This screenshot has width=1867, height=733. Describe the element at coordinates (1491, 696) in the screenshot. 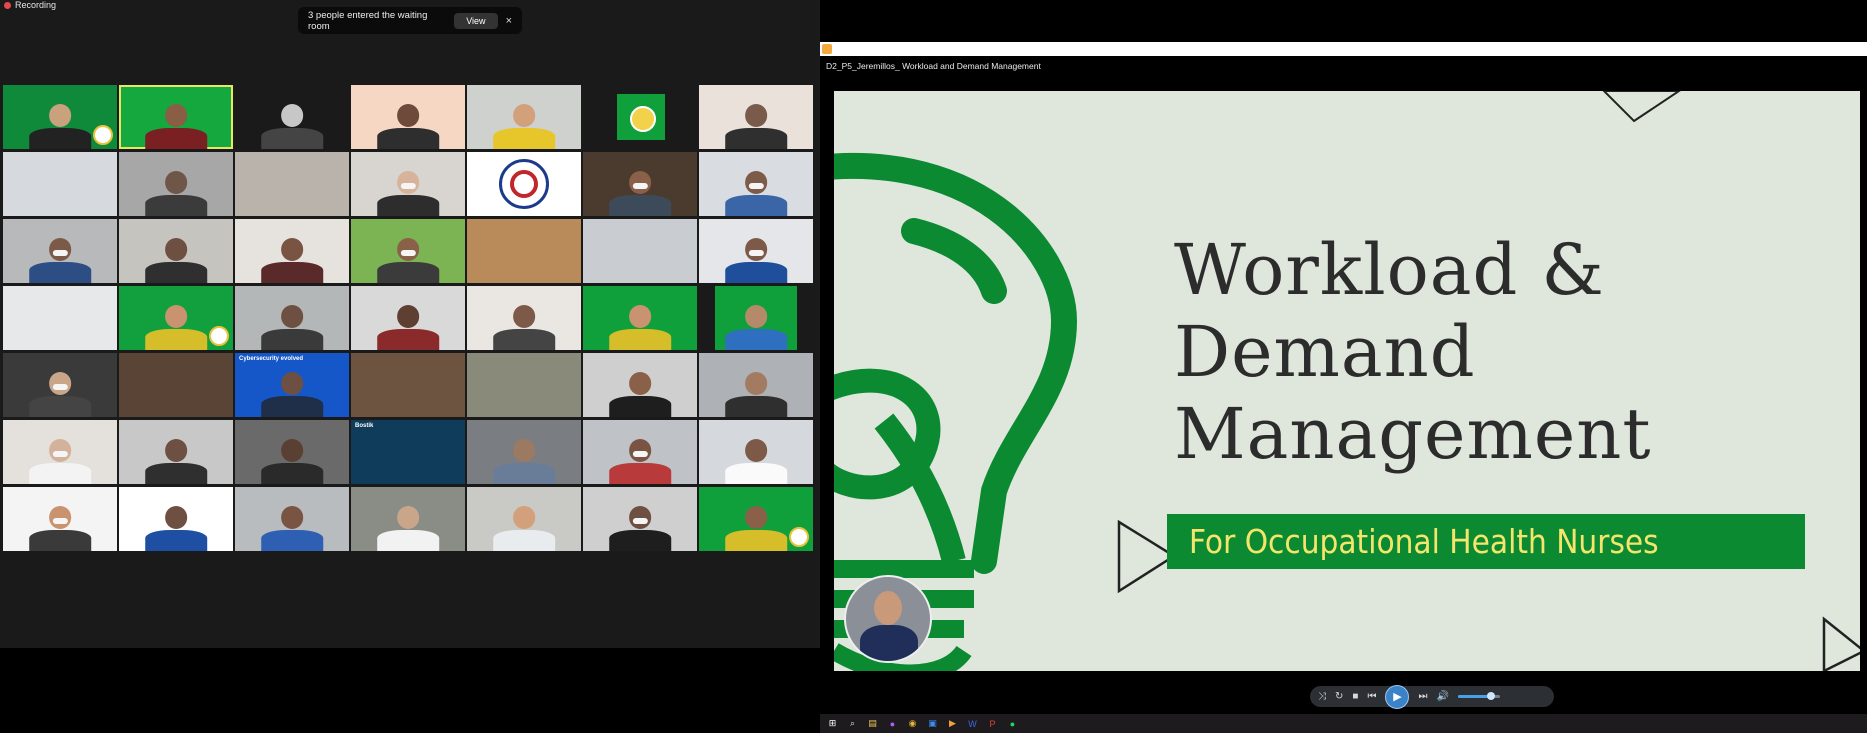

I see `volume-knob` at that location.